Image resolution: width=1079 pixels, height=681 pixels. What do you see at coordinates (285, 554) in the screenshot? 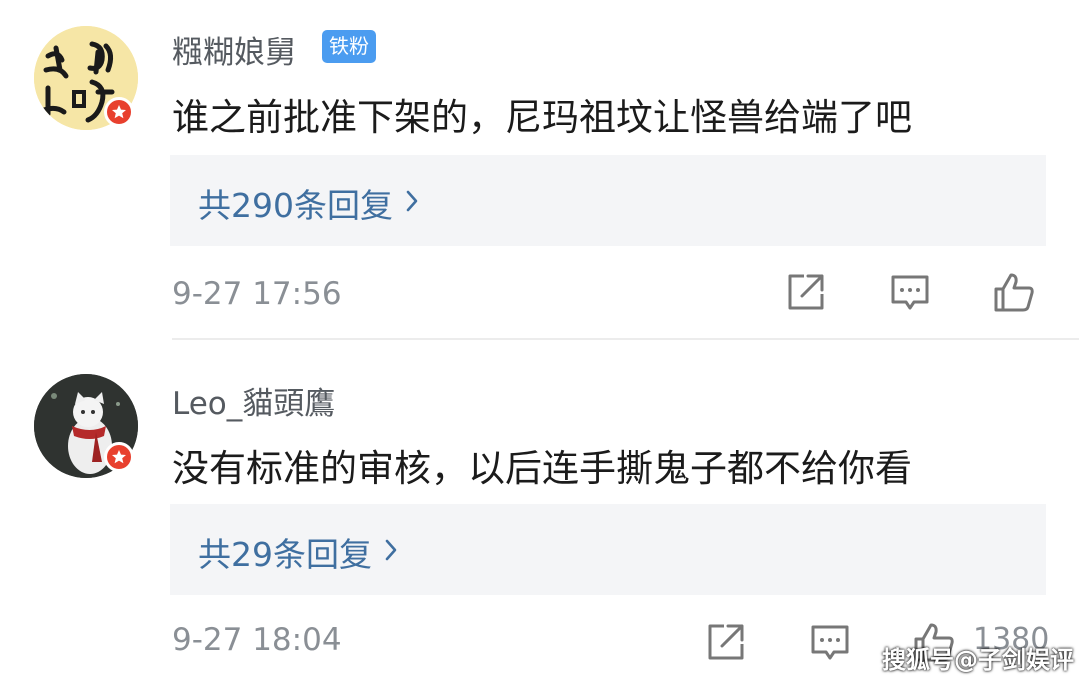
I see `replies-count-label: 共29条回复` at bounding box center [285, 554].